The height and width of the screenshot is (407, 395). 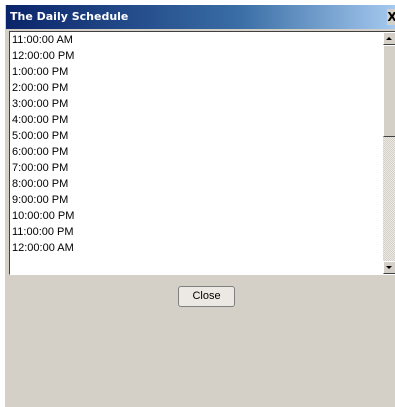 What do you see at coordinates (391, 17) in the screenshot?
I see `close-icon: X` at bounding box center [391, 17].